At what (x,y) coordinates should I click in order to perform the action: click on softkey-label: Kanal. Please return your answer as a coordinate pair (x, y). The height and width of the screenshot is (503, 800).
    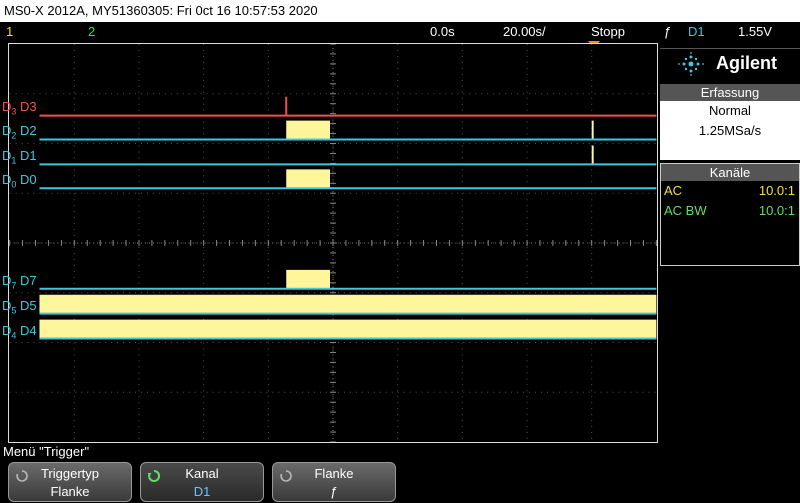
    Looking at the image, I should click on (202, 473).